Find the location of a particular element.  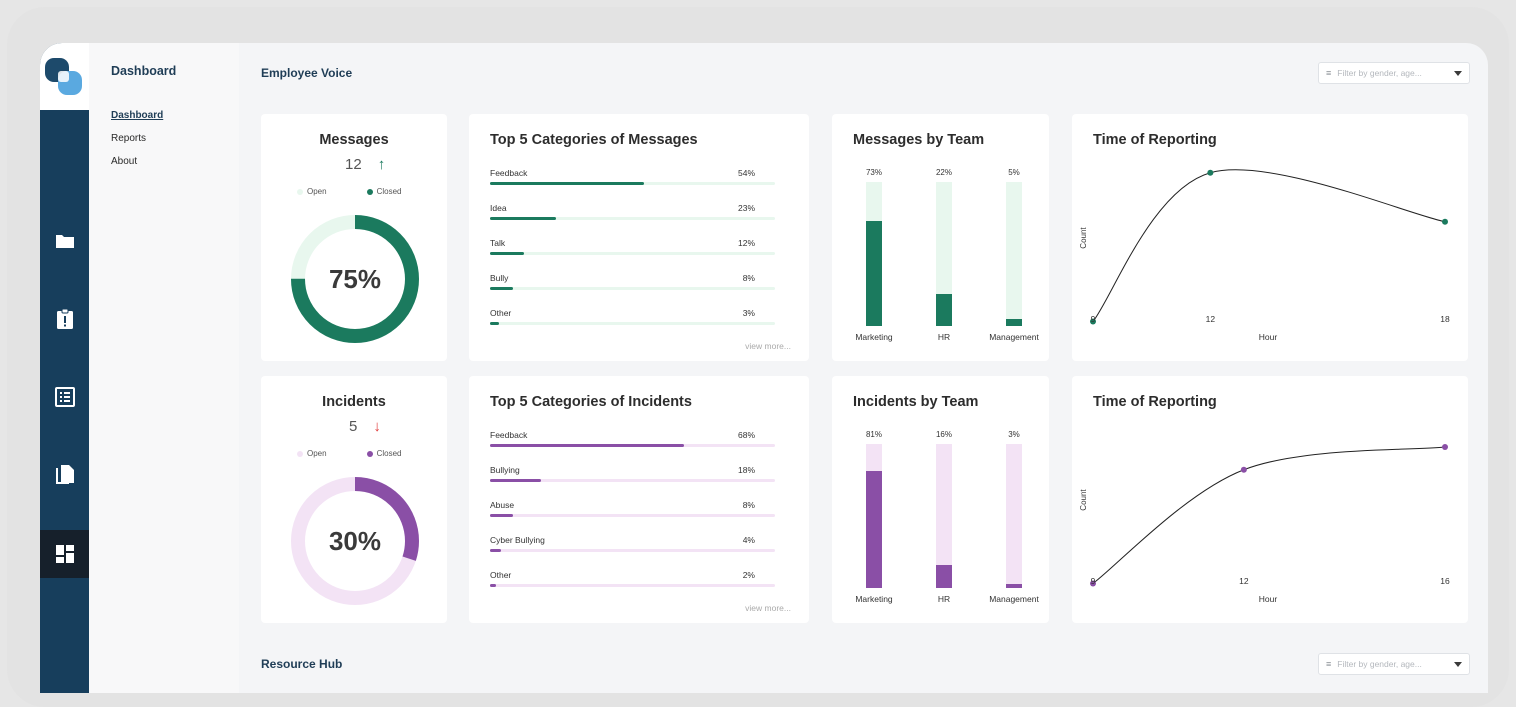

x-tick-label: 16 is located at coordinates (1445, 581).